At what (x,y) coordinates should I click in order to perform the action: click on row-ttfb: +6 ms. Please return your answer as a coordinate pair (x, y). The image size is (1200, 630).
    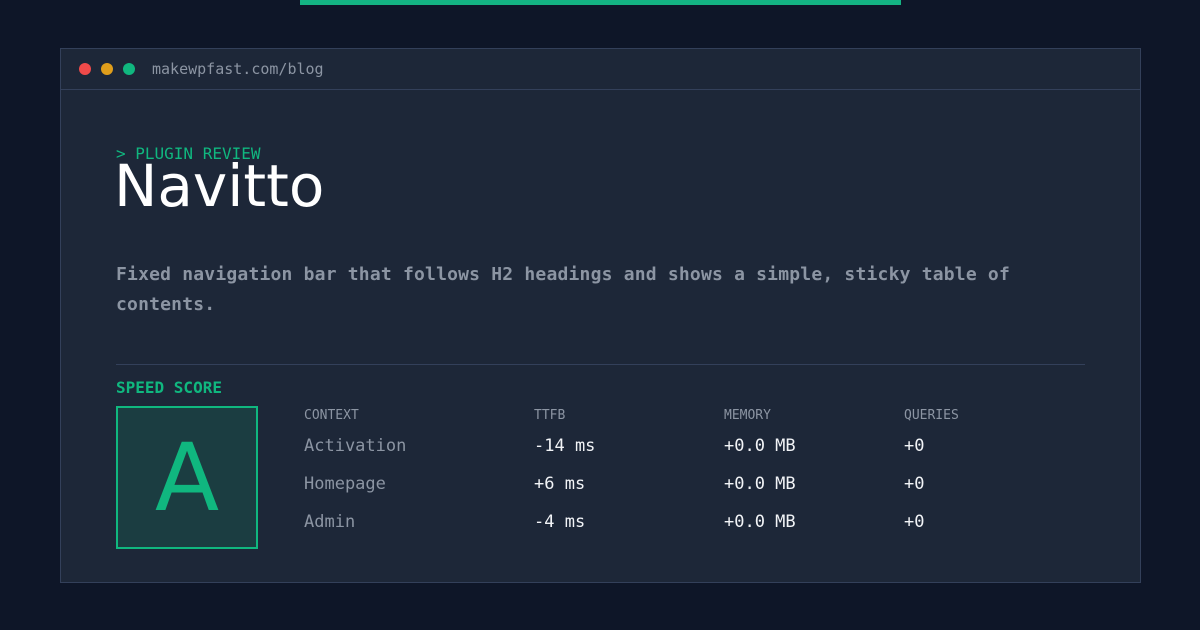
    Looking at the image, I should click on (560, 484).